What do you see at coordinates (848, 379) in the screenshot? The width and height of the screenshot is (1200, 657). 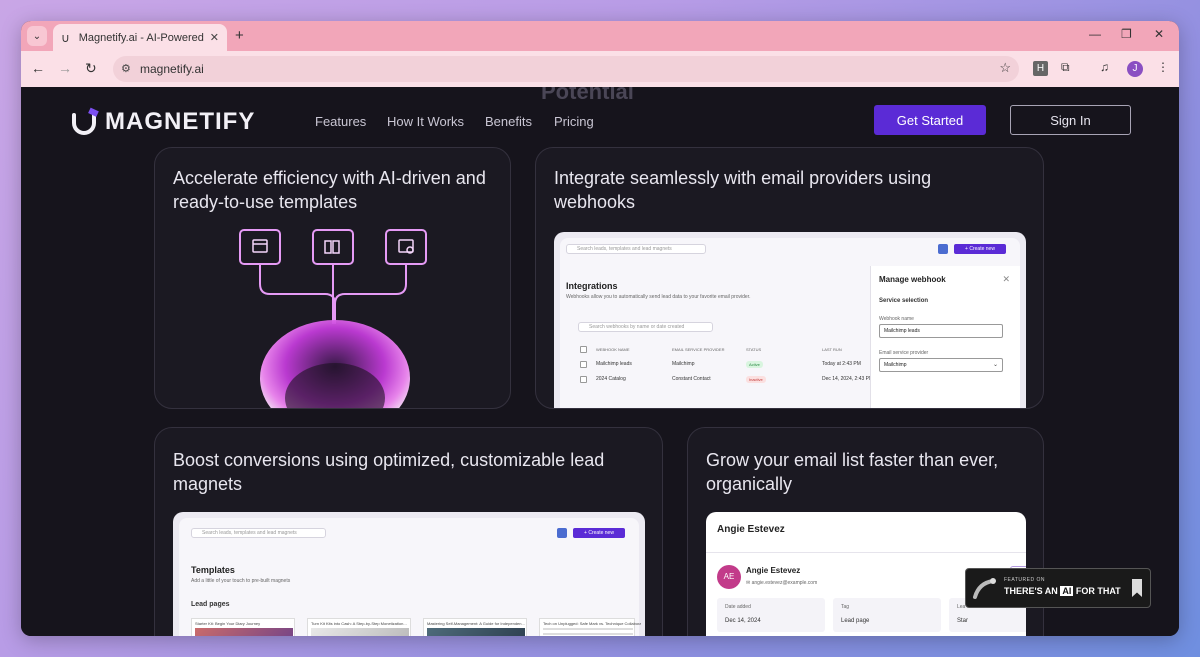 I see `row-last-run: Dec 14, 2024, 2:43 PM` at bounding box center [848, 379].